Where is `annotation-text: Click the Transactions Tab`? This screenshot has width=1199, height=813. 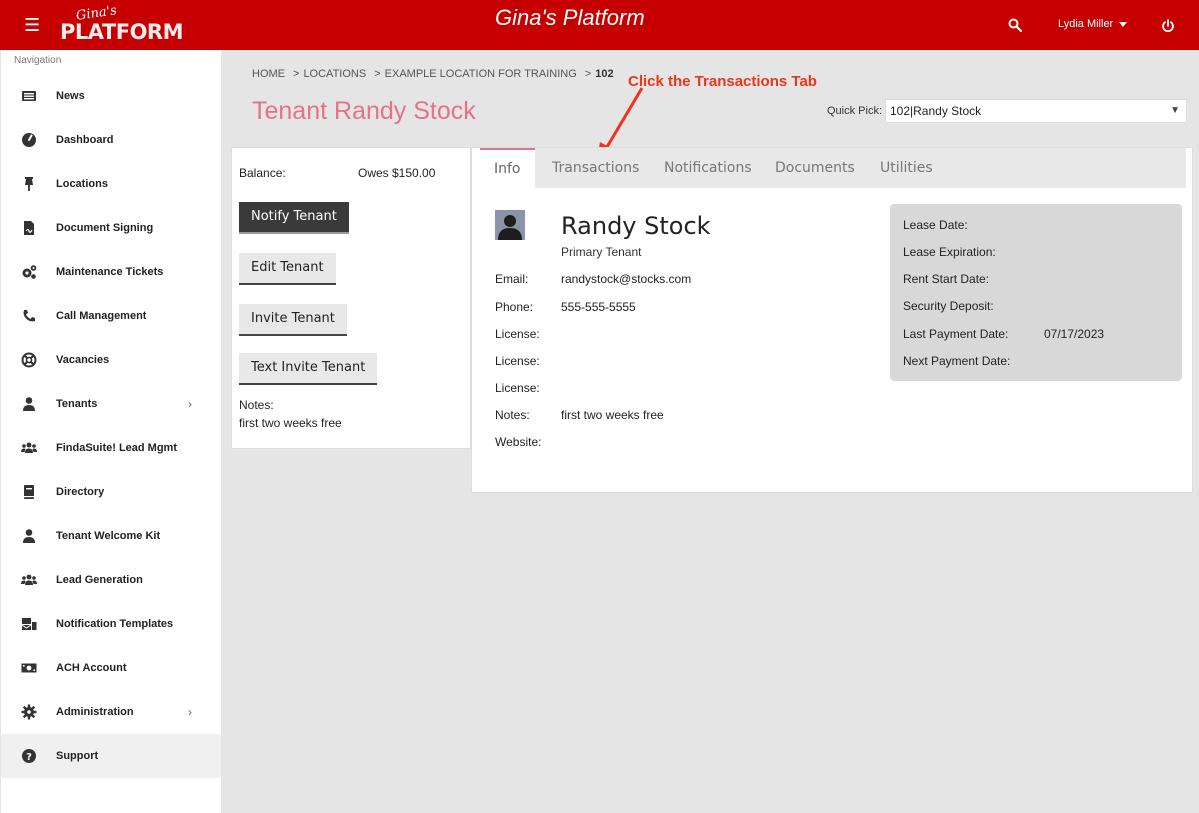 annotation-text: Click the Transactions Tab is located at coordinates (722, 81).